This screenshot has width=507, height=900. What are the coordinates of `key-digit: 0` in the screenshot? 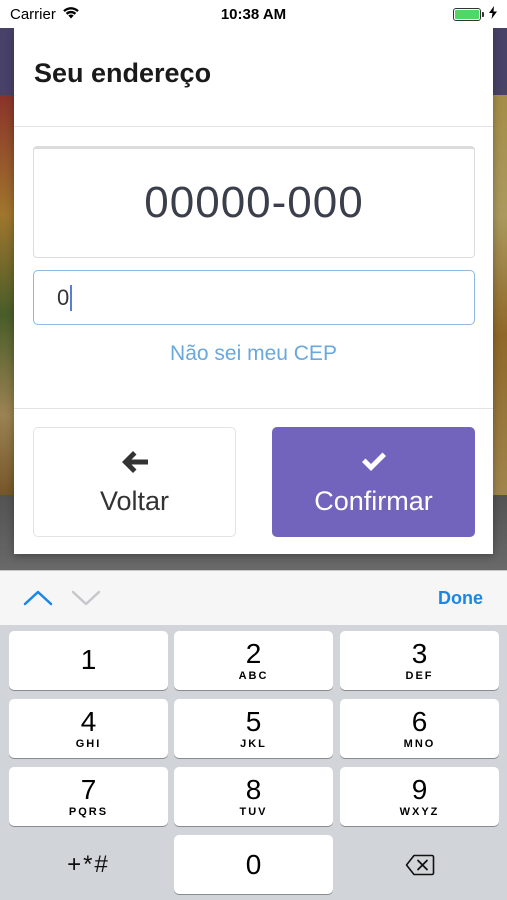 It's located at (253, 864).